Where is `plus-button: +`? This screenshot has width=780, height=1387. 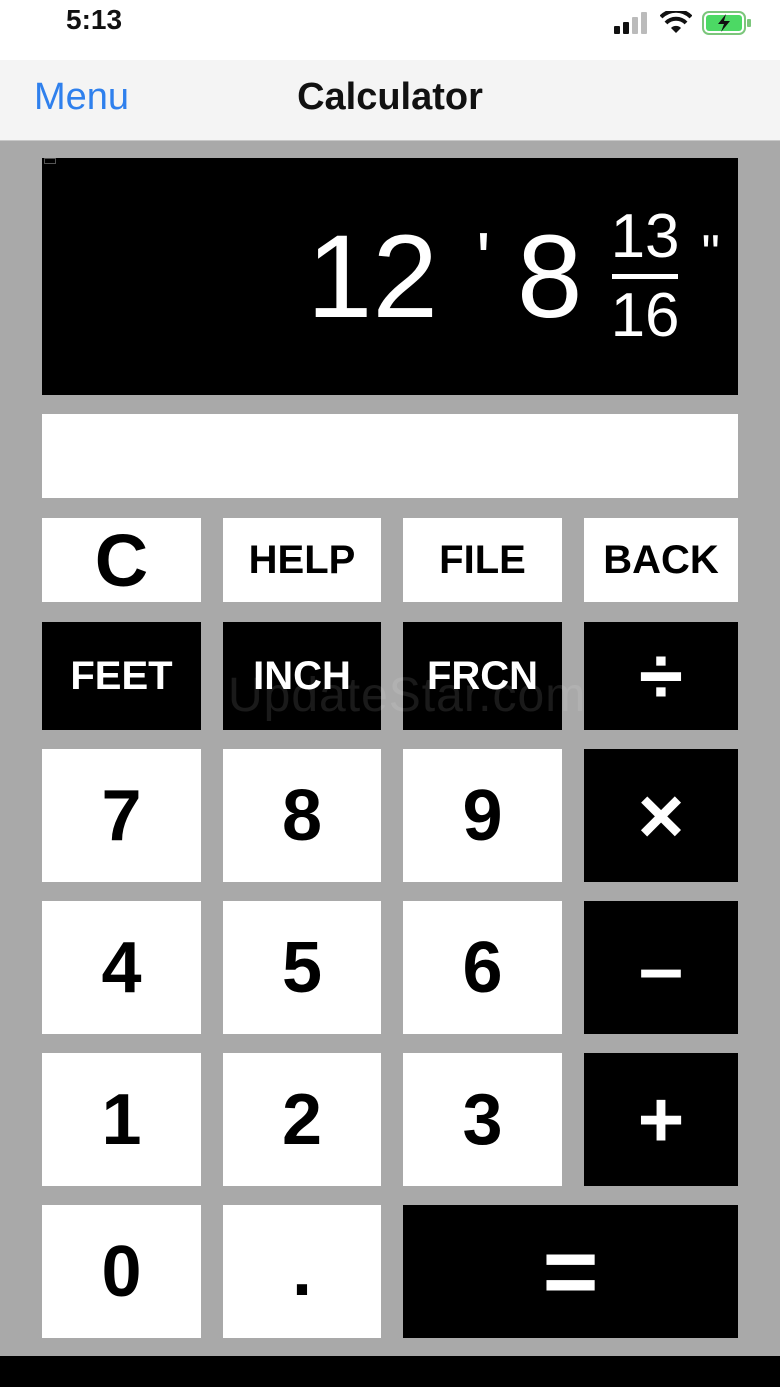 plus-button: + is located at coordinates (661, 1119).